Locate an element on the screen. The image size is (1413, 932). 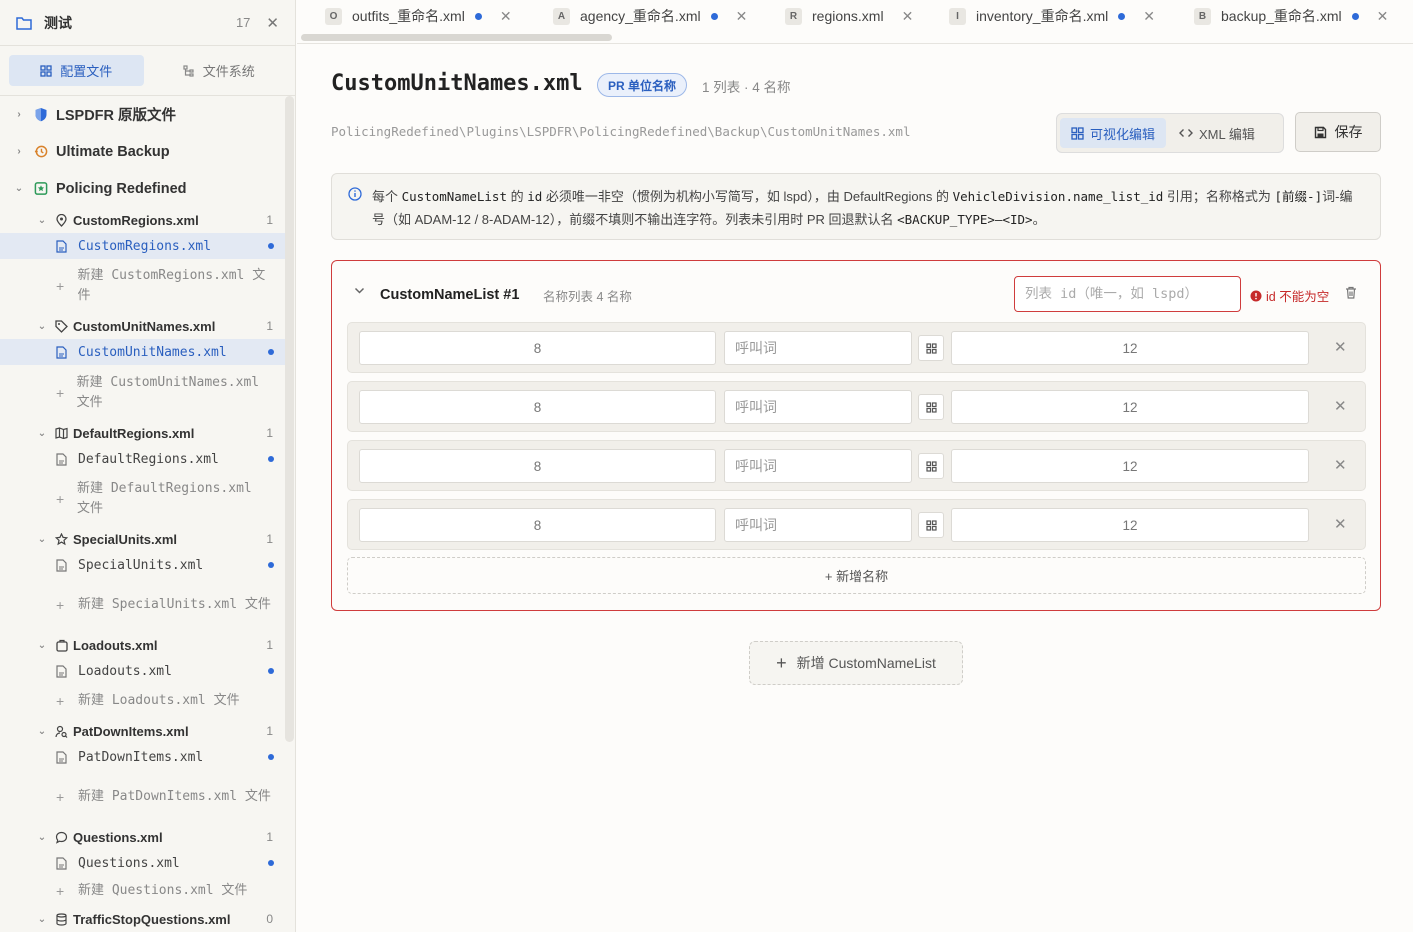
xml-edit-button: XML 编辑 is located at coordinates (1217, 133).